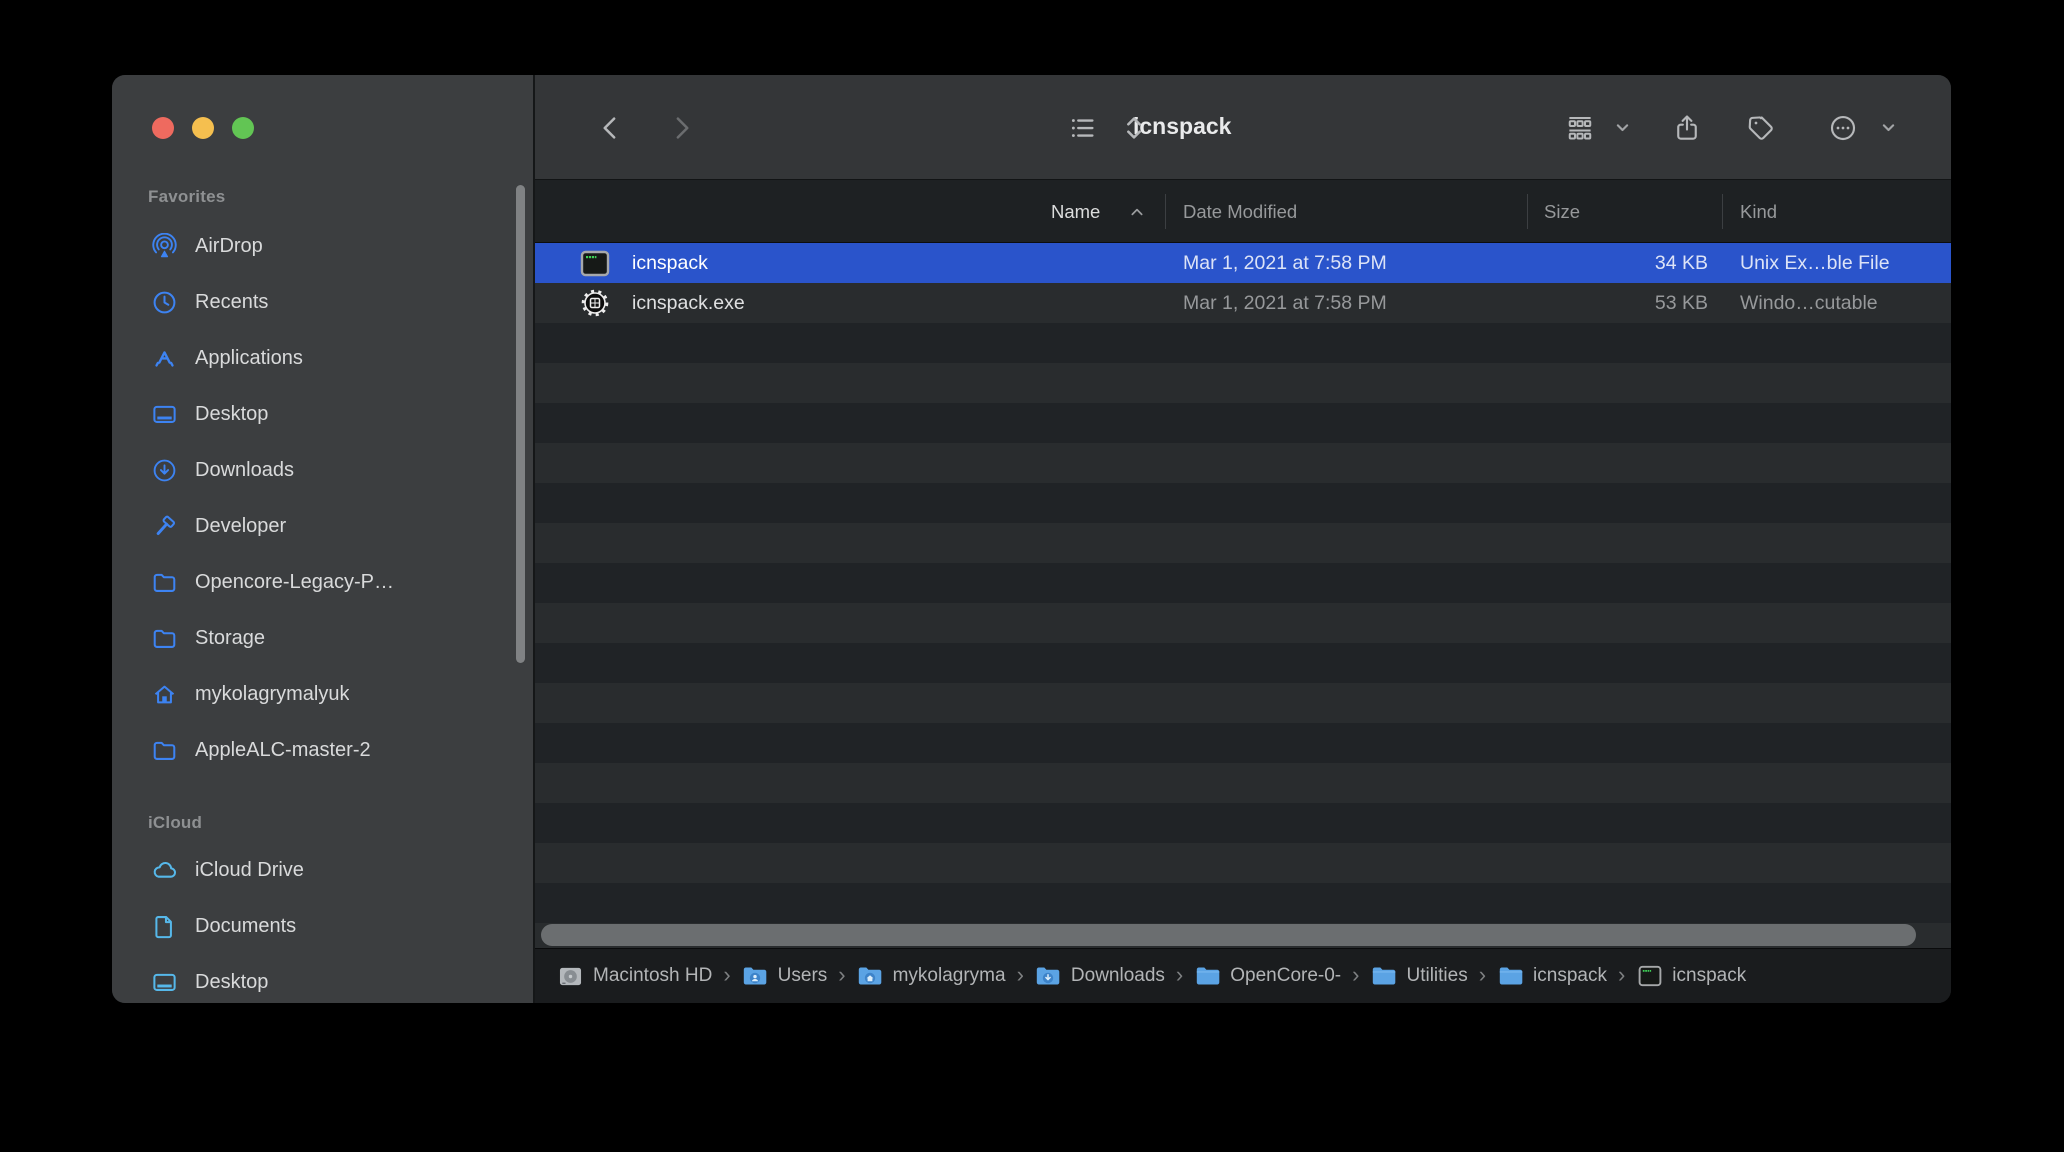 The width and height of the screenshot is (2064, 1152). I want to click on cloud-icon, so click(164, 870).